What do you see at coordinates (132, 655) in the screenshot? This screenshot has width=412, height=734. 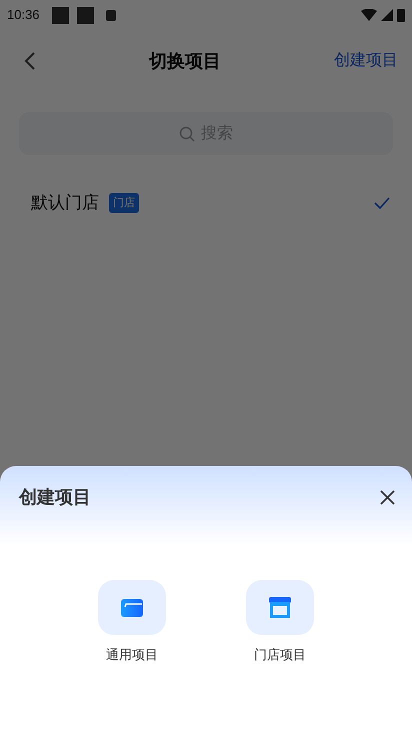 I see `option-label: 通用项目` at bounding box center [132, 655].